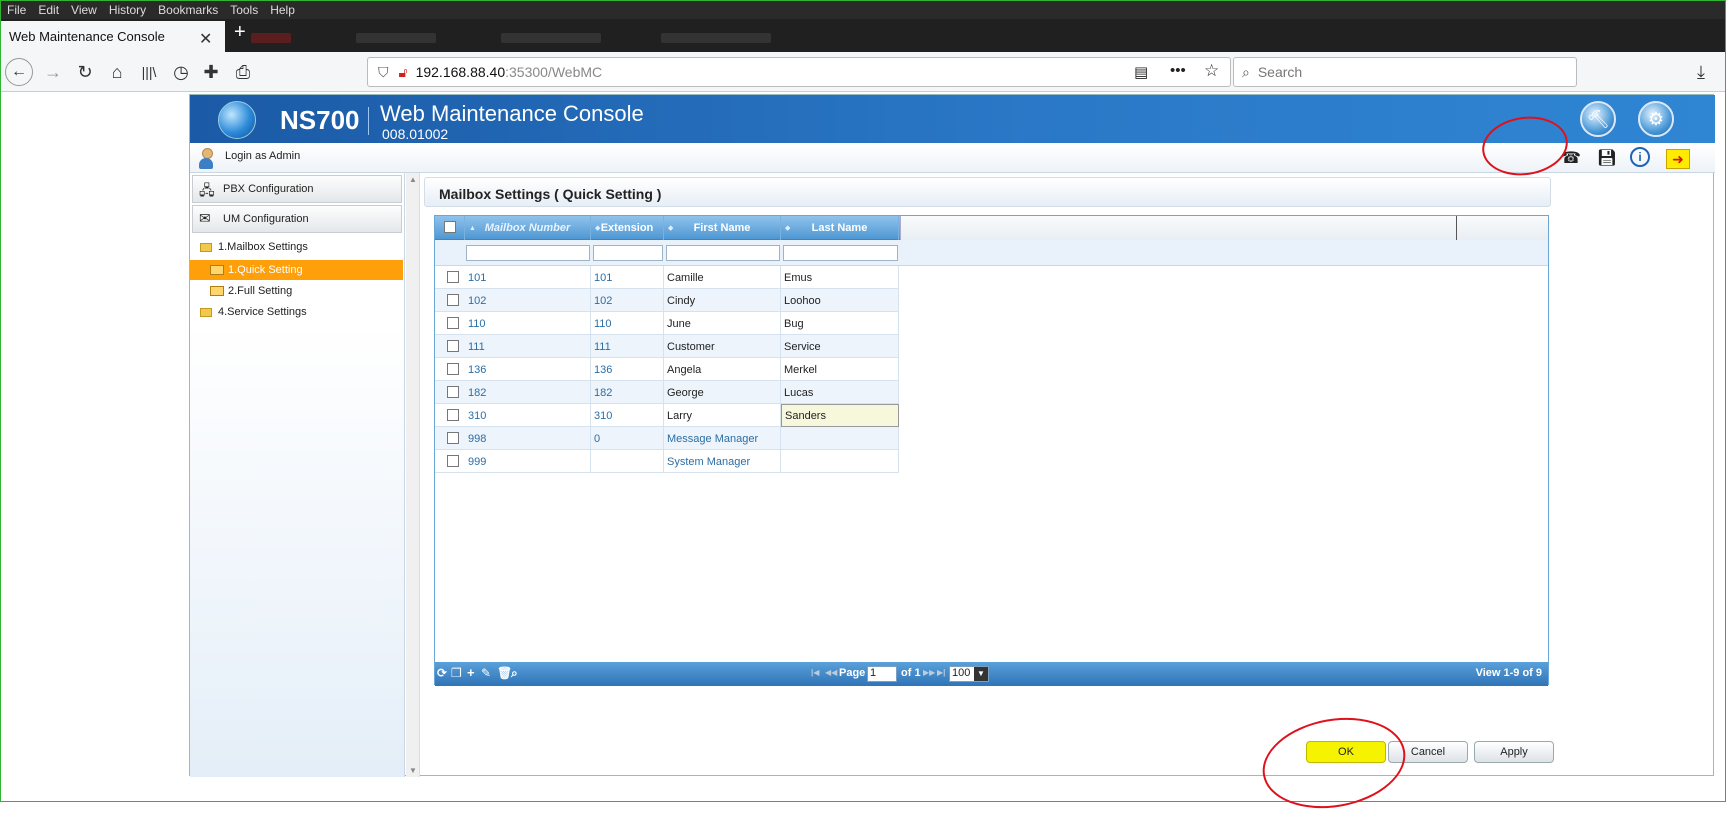  What do you see at coordinates (450, 227) in the screenshot?
I see `select-all-checkbox` at bounding box center [450, 227].